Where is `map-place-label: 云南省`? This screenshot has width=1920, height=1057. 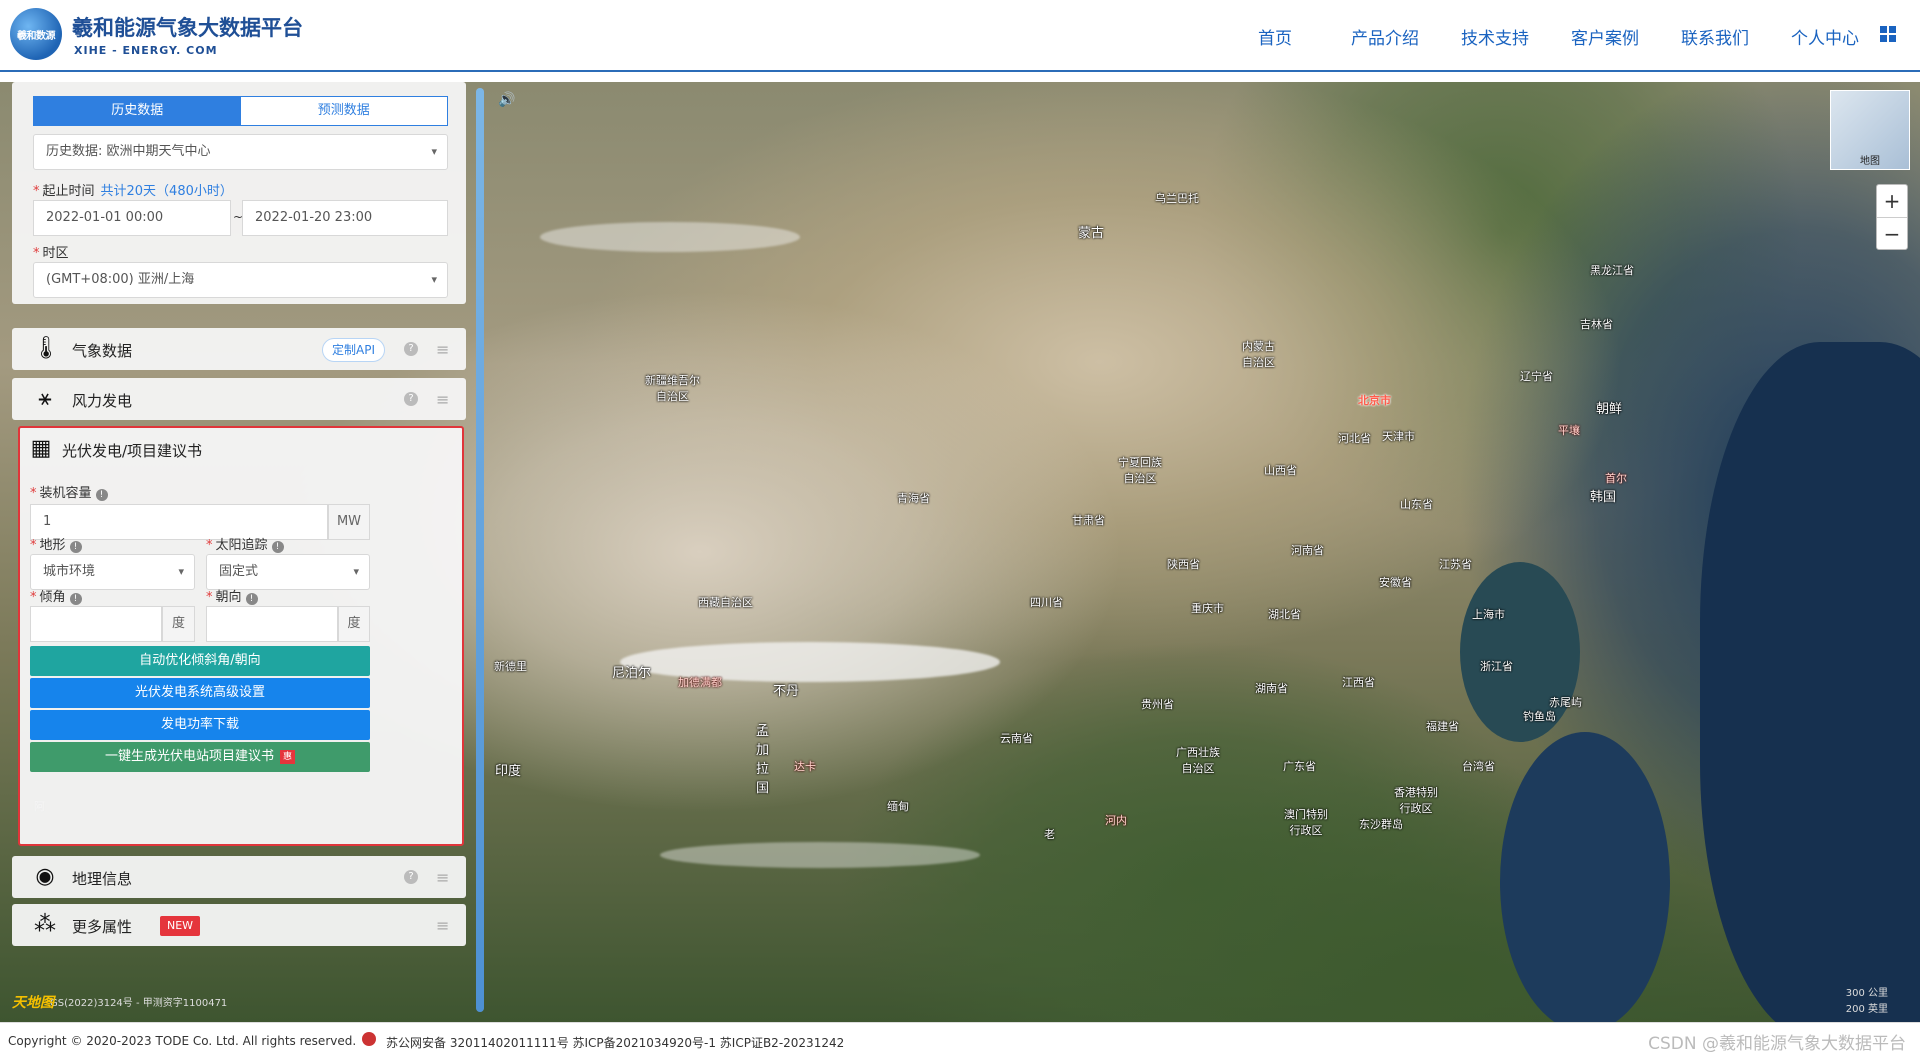
map-place-label: 云南省 is located at coordinates (1016, 738).